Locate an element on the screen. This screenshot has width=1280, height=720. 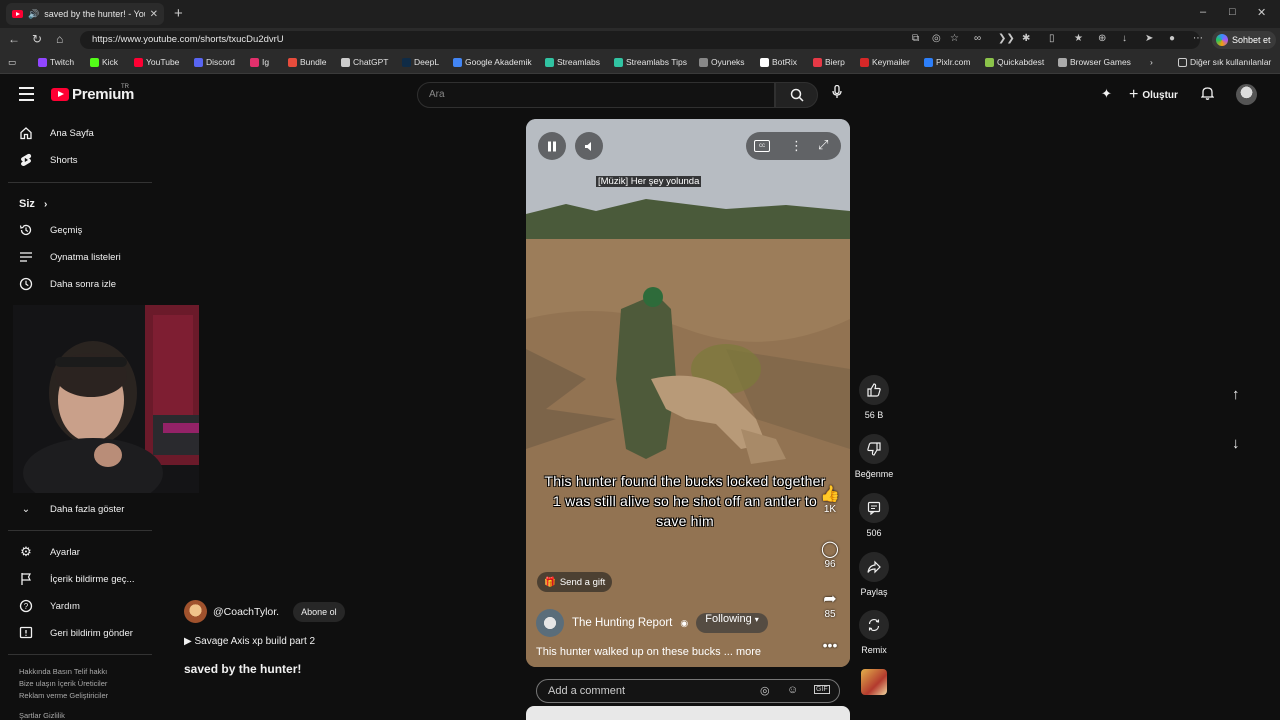
sidebar-item-help: ? Yardım is located at coordinates (49, 606).